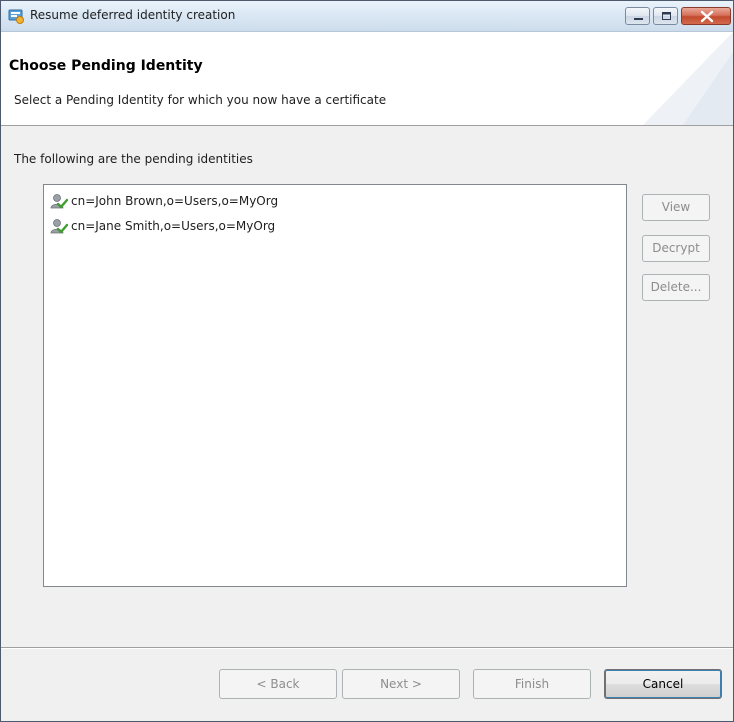 The height and width of the screenshot is (722, 734). I want to click on maximize-button, so click(665, 16).